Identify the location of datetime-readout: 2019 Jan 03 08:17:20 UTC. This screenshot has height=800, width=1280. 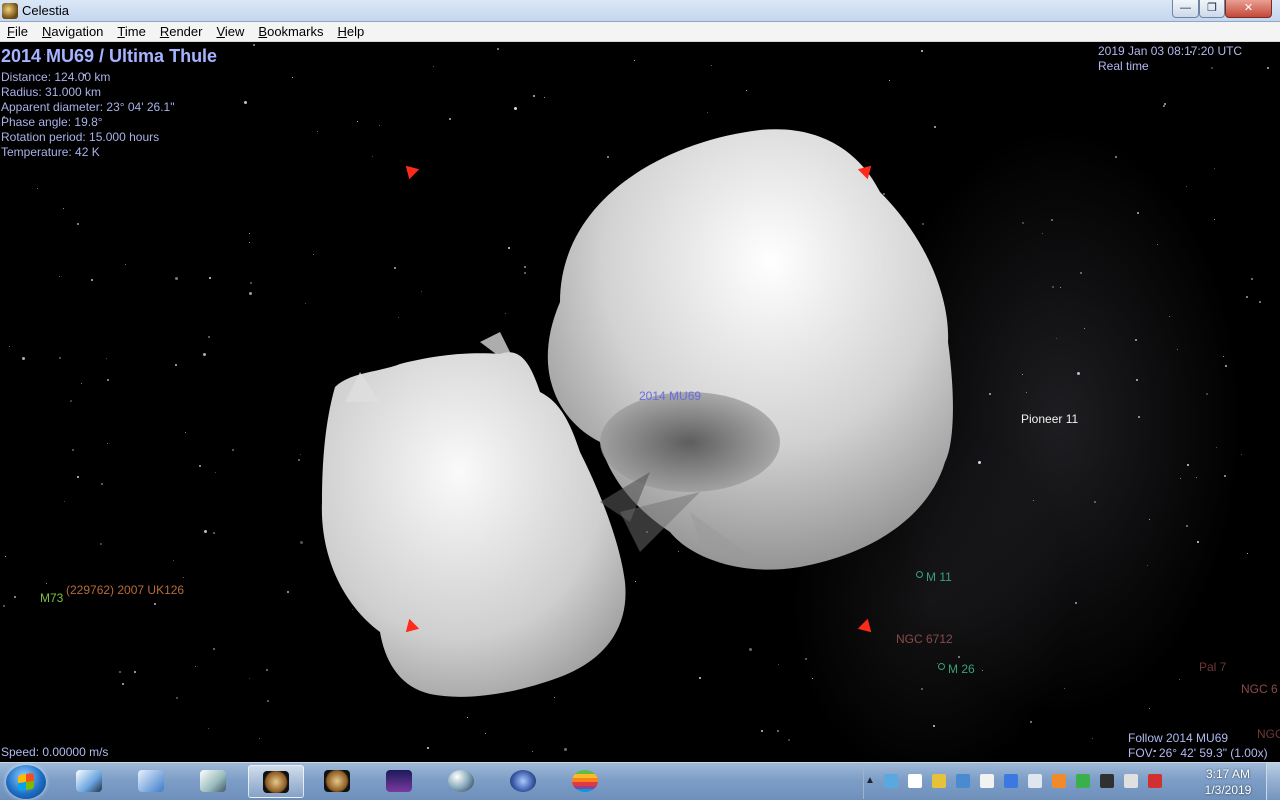
(1170, 51).